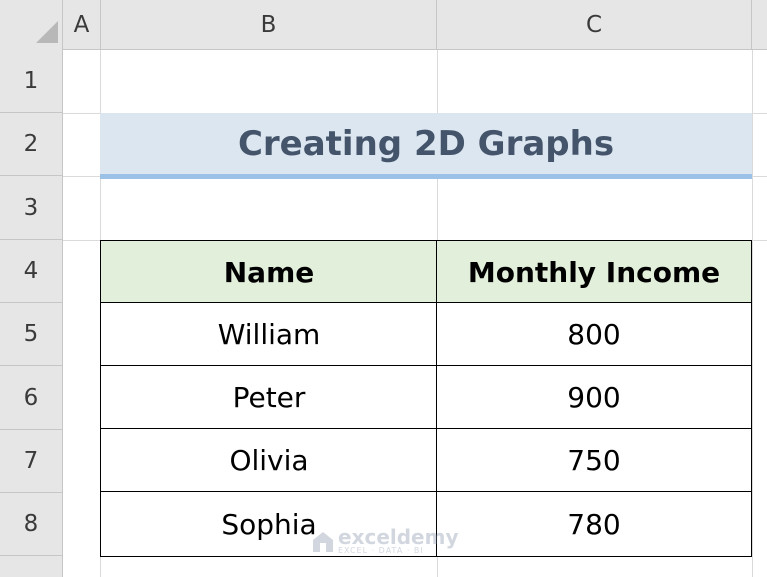 This screenshot has height=577, width=767. Describe the element at coordinates (31, 144) in the screenshot. I see `row-header-2: 2` at that location.